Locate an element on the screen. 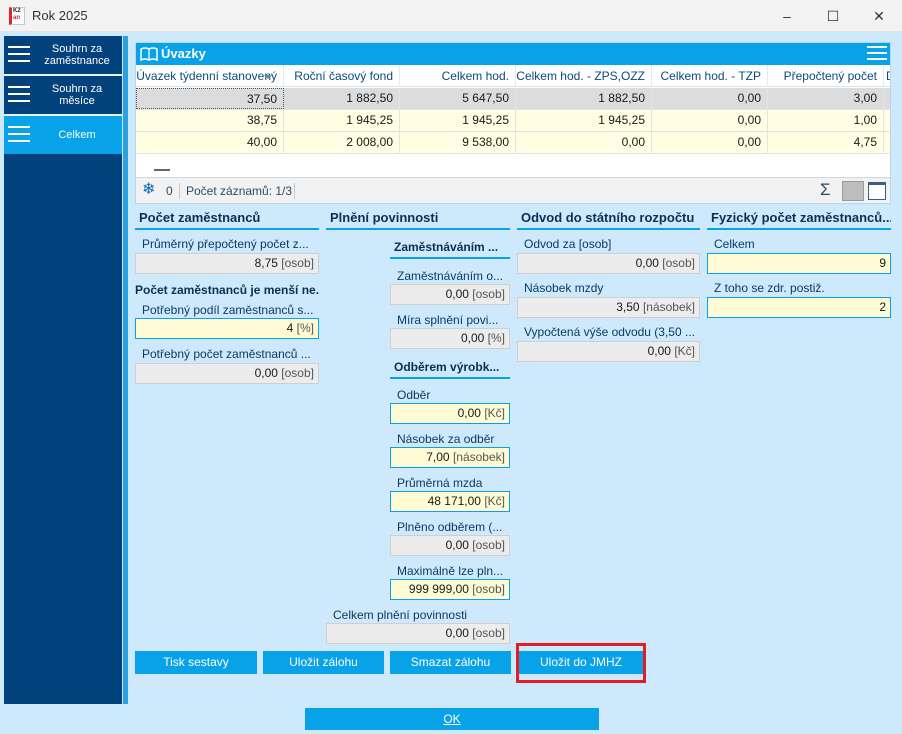 The height and width of the screenshot is (734, 902). table-cell: 2 008,00 is located at coordinates (342, 142).